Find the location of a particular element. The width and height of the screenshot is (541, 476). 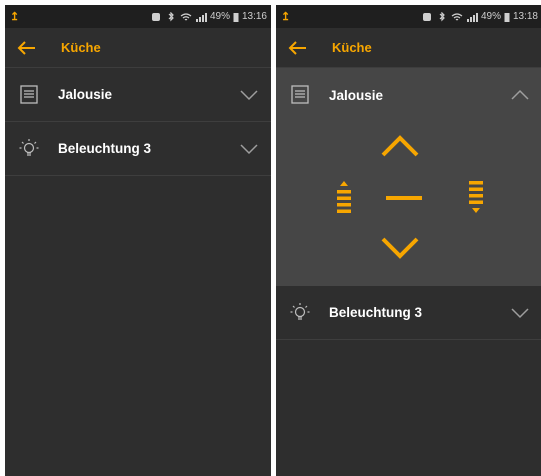

move-up-button is located at coordinates (400, 145).